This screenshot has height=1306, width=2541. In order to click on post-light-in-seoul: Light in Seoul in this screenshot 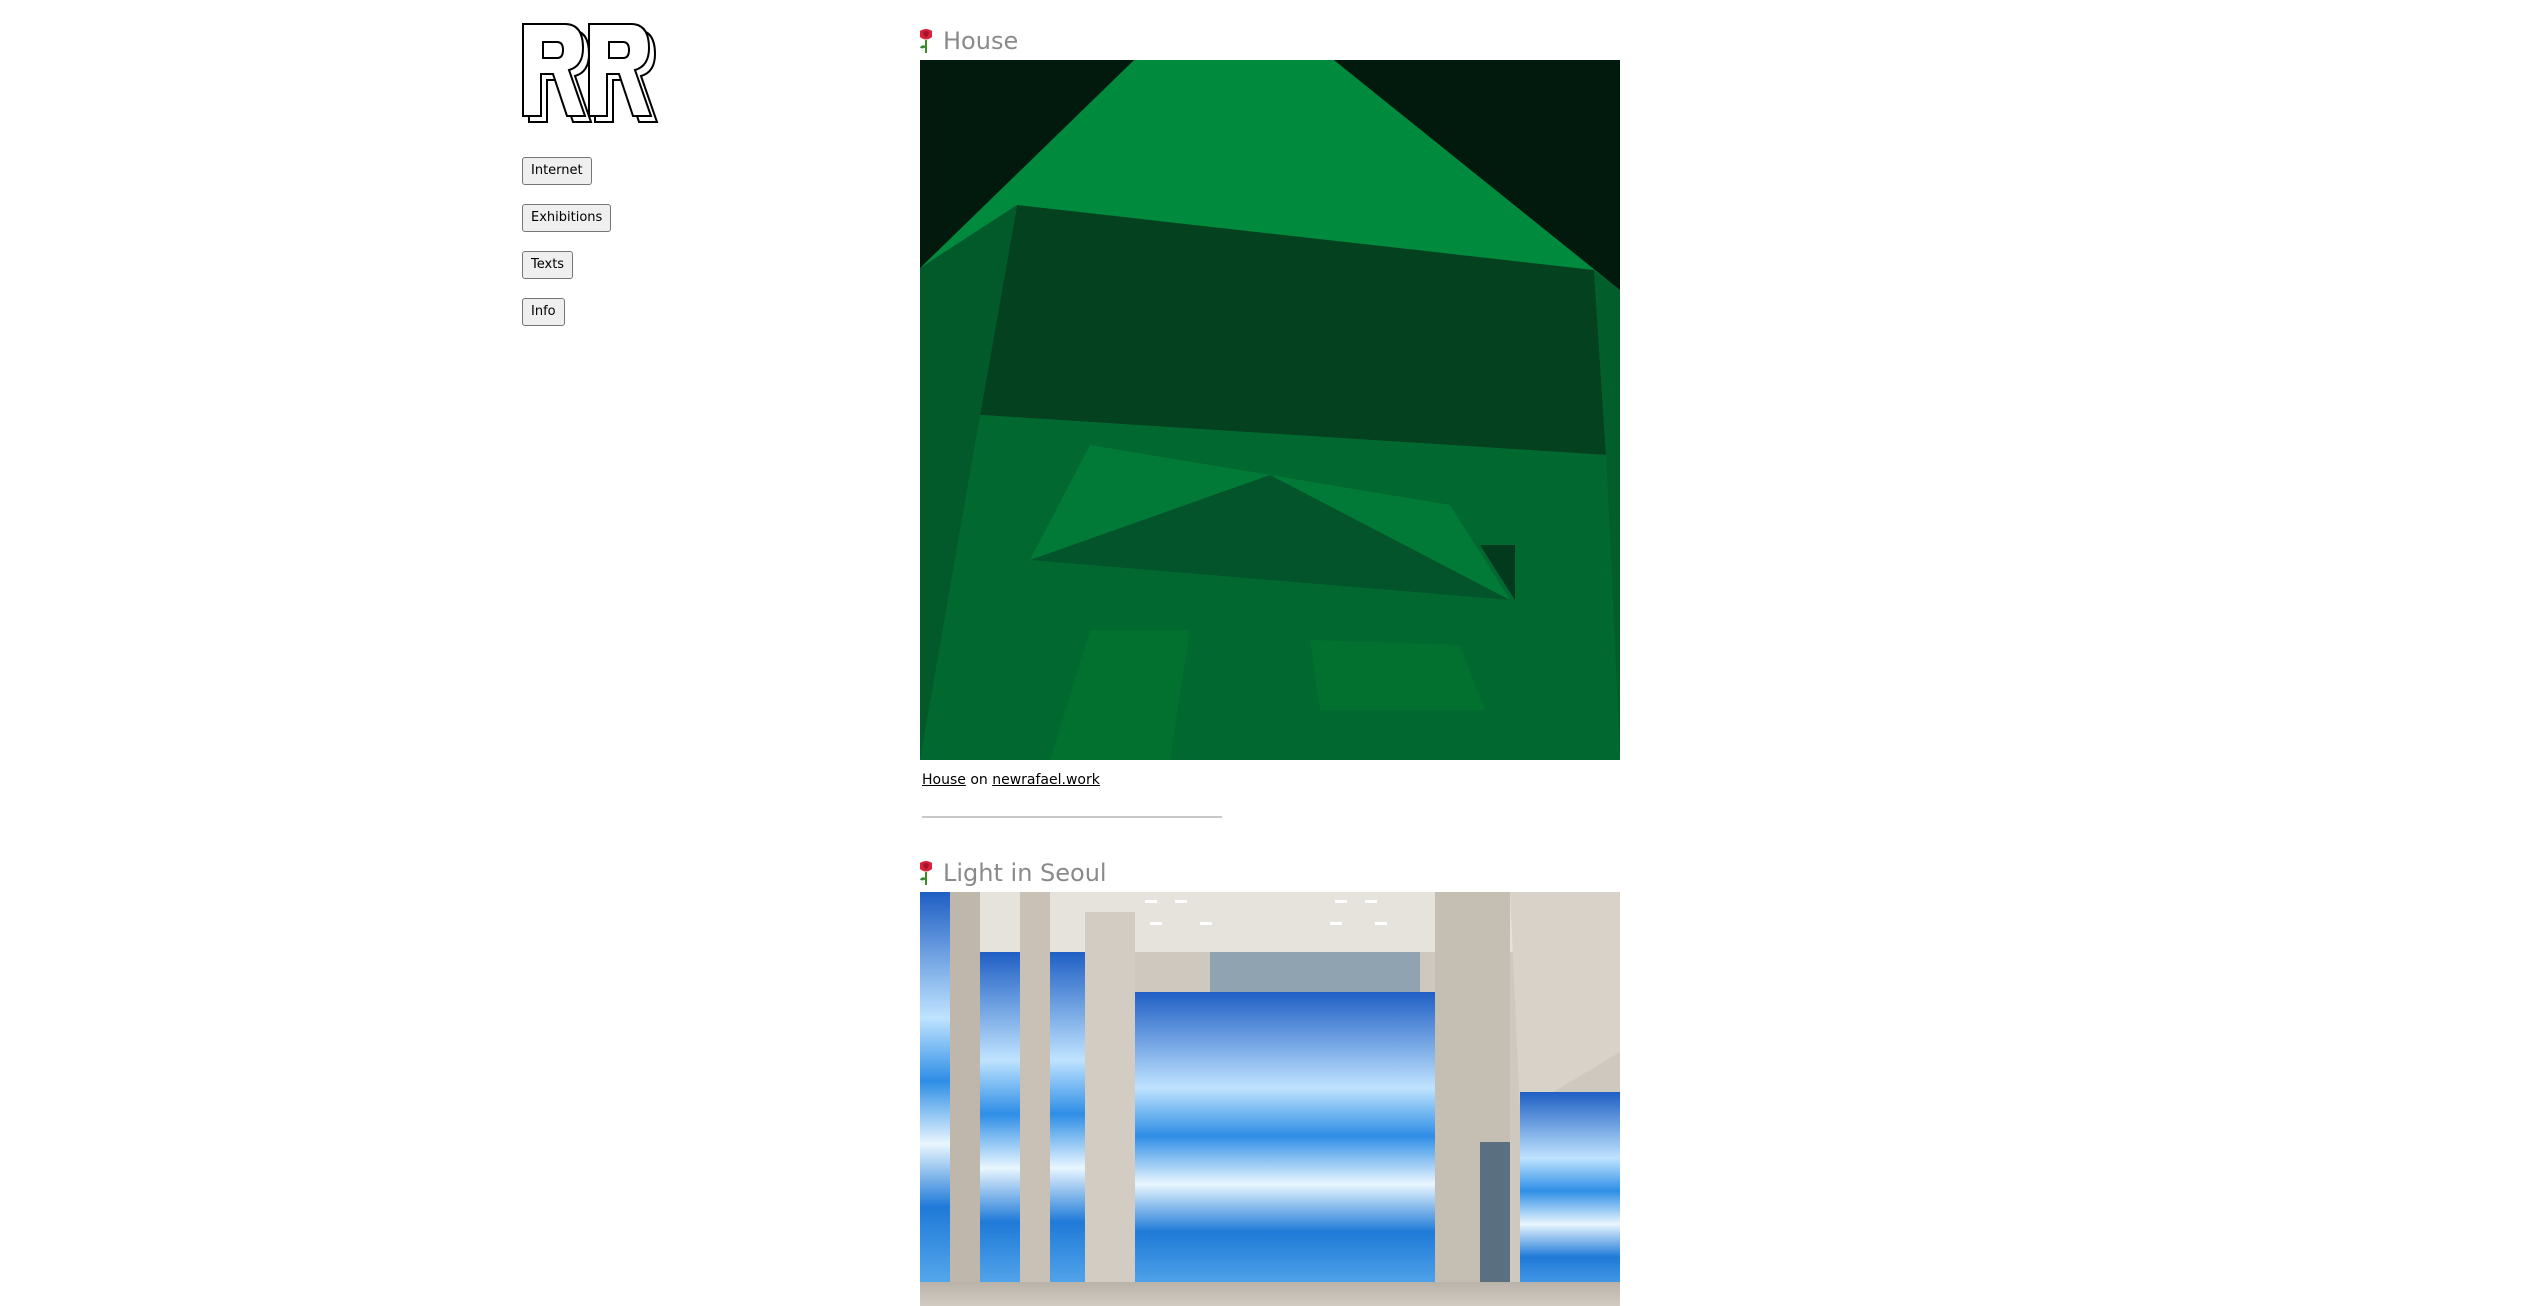, I will do `click(1271, 1080)`.